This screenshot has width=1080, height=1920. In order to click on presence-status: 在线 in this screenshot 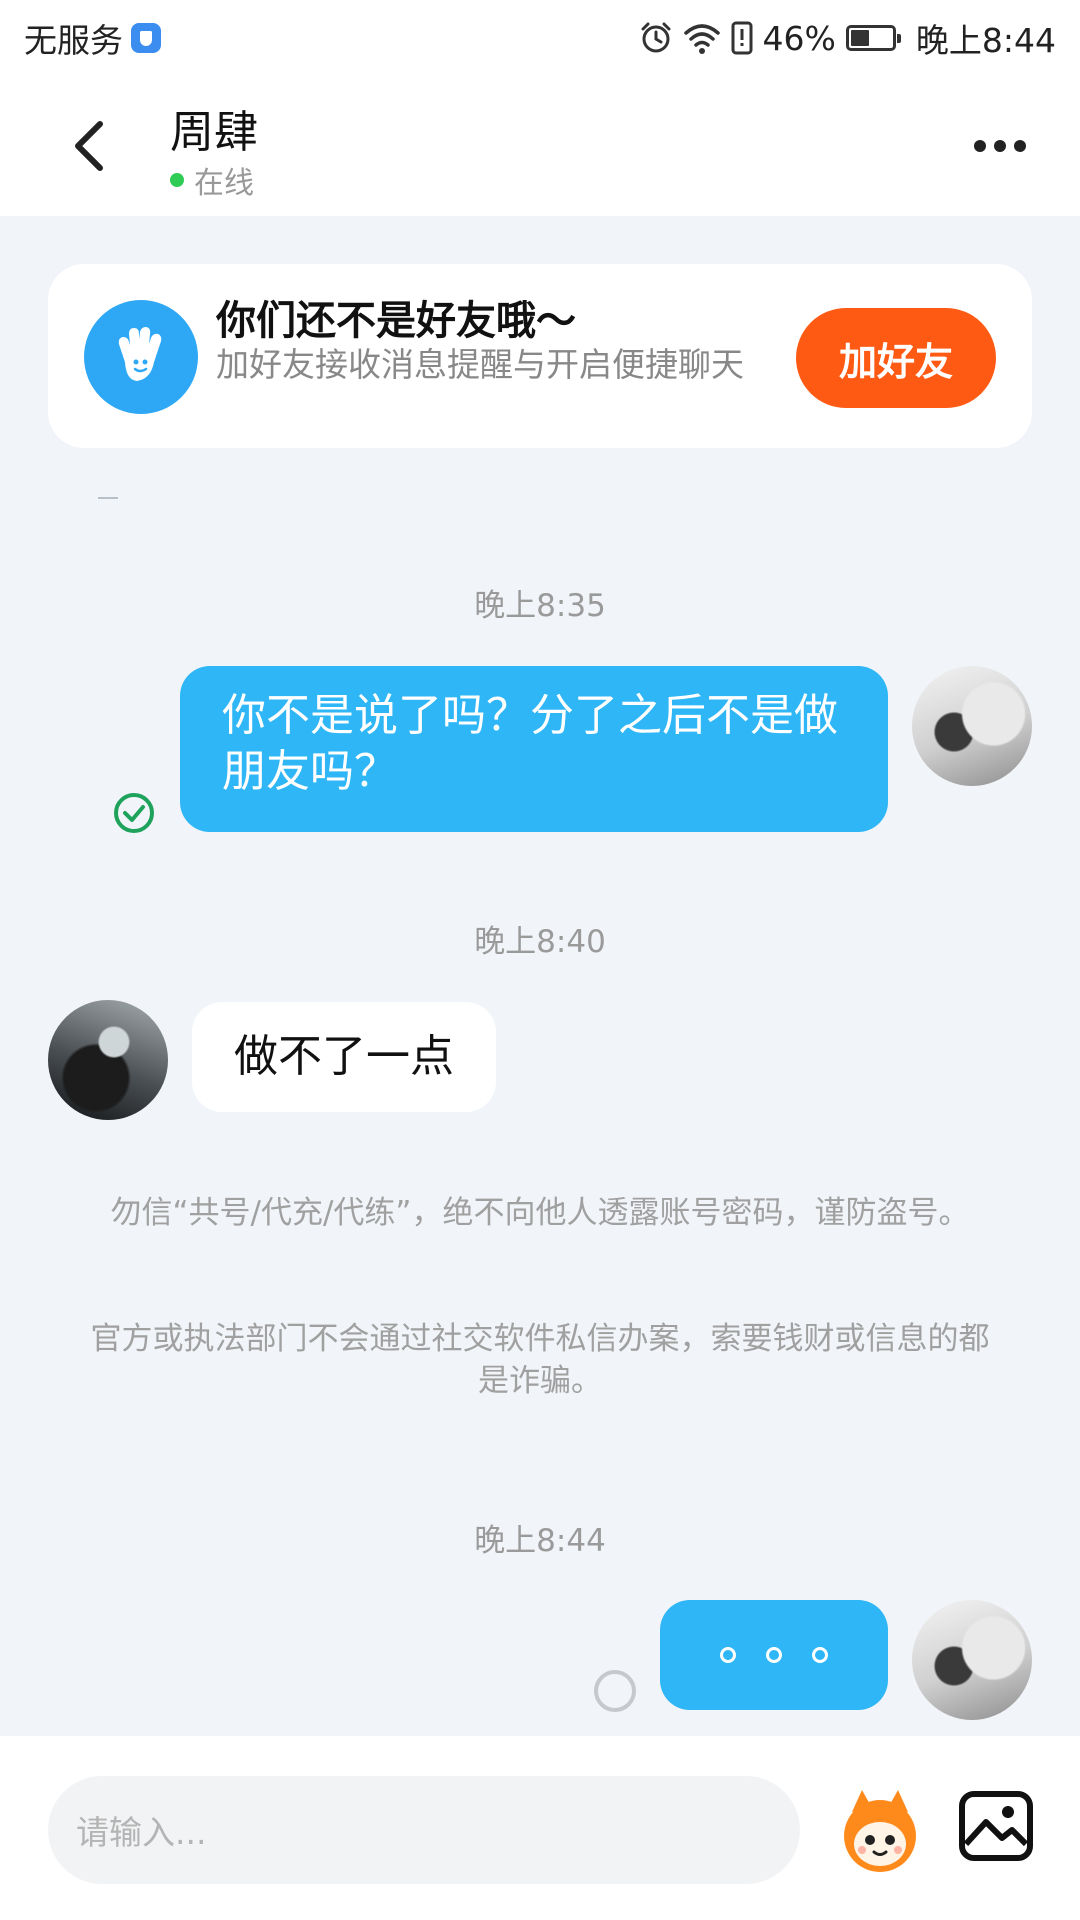, I will do `click(212, 180)`.